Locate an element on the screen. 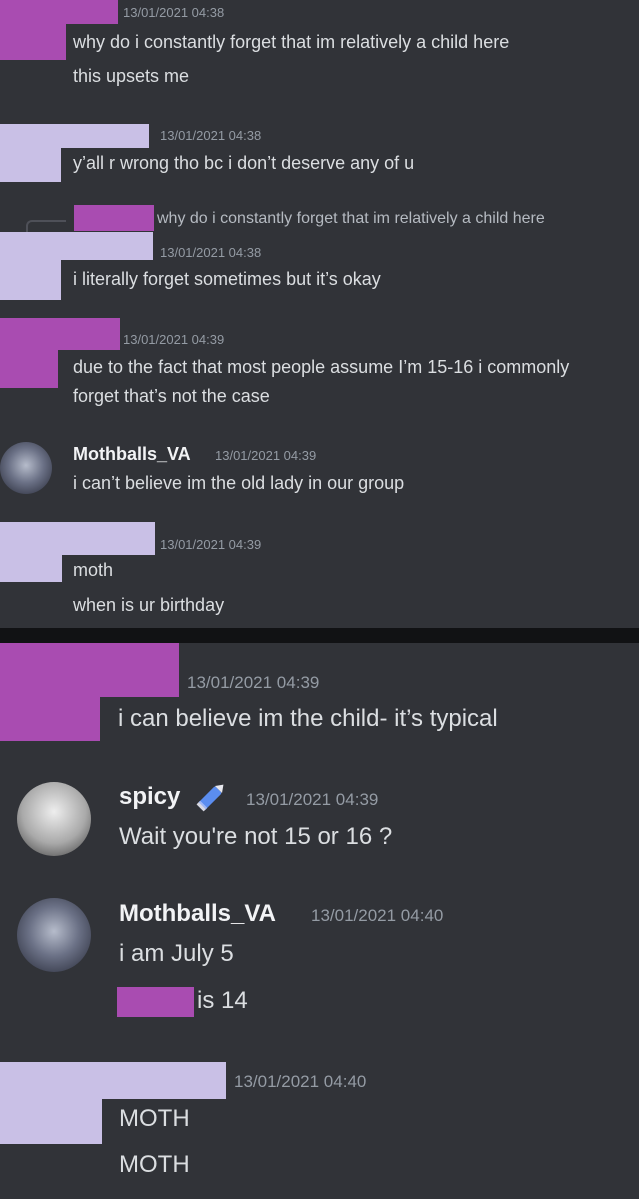  message-text: moth is located at coordinates (93, 570).